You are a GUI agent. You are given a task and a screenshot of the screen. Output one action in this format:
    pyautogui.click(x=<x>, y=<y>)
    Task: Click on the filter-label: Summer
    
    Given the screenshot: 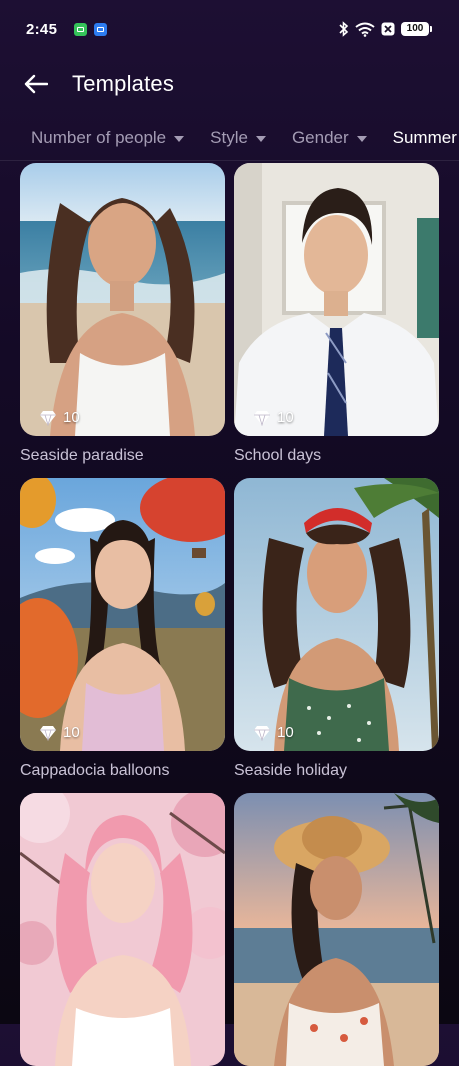 What is the action you would take?
    pyautogui.click(x=424, y=137)
    